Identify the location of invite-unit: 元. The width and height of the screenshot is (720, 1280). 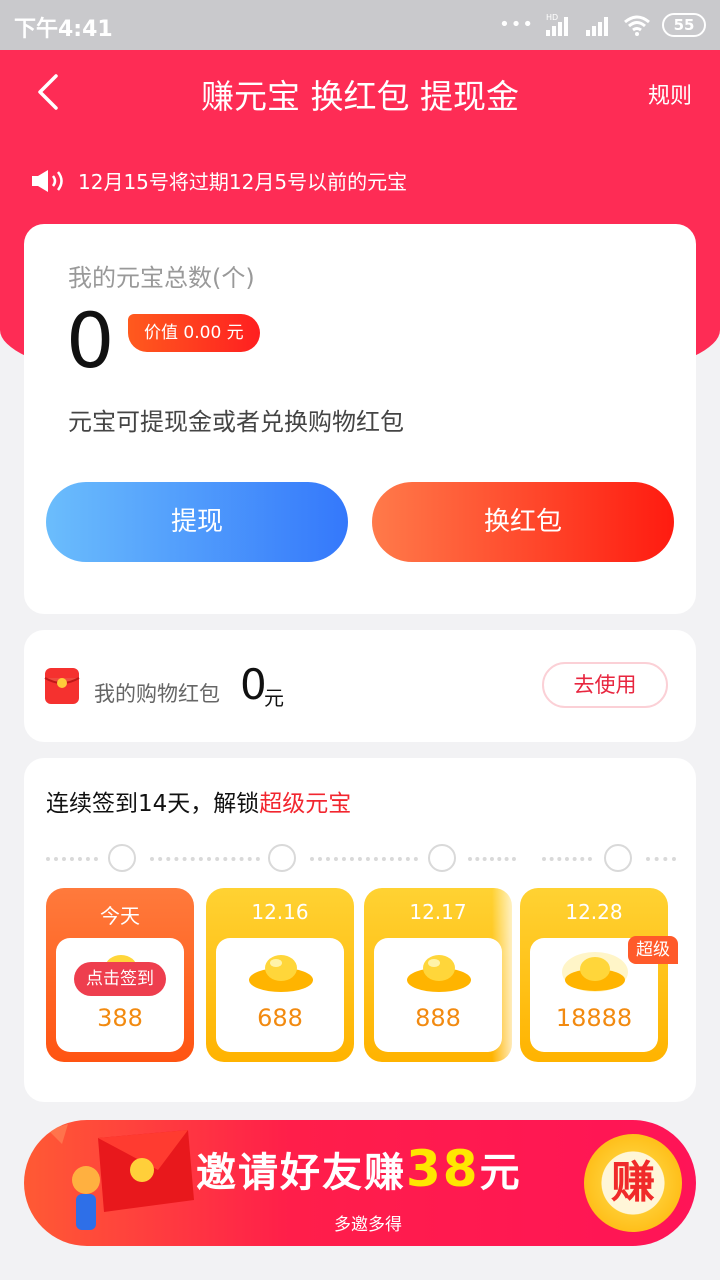
(500, 1173).